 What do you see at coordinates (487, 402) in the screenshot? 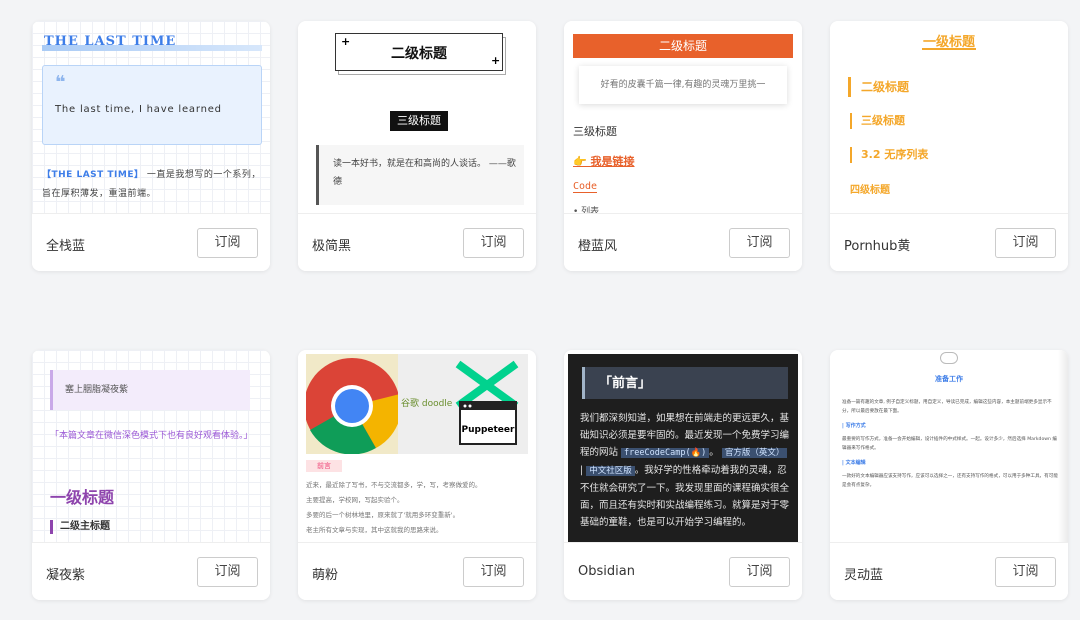
I see `puppeteer-logo-icon: Puppeteer` at bounding box center [487, 402].